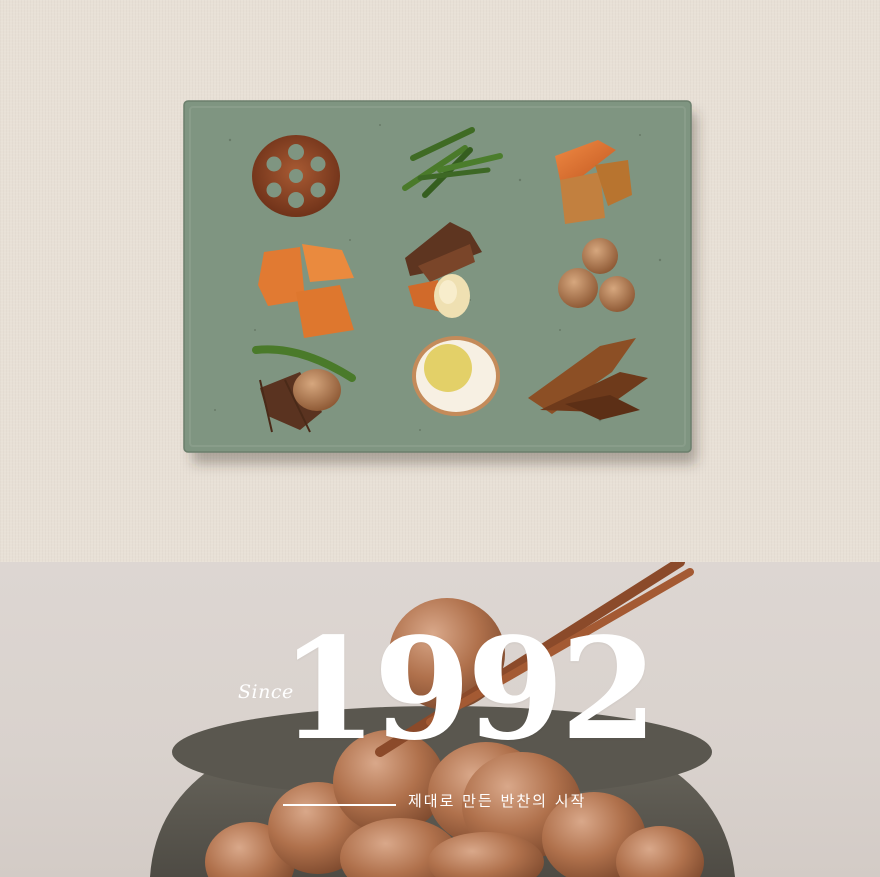 This screenshot has height=877, width=880. I want to click on lotus-root, so click(296, 176).